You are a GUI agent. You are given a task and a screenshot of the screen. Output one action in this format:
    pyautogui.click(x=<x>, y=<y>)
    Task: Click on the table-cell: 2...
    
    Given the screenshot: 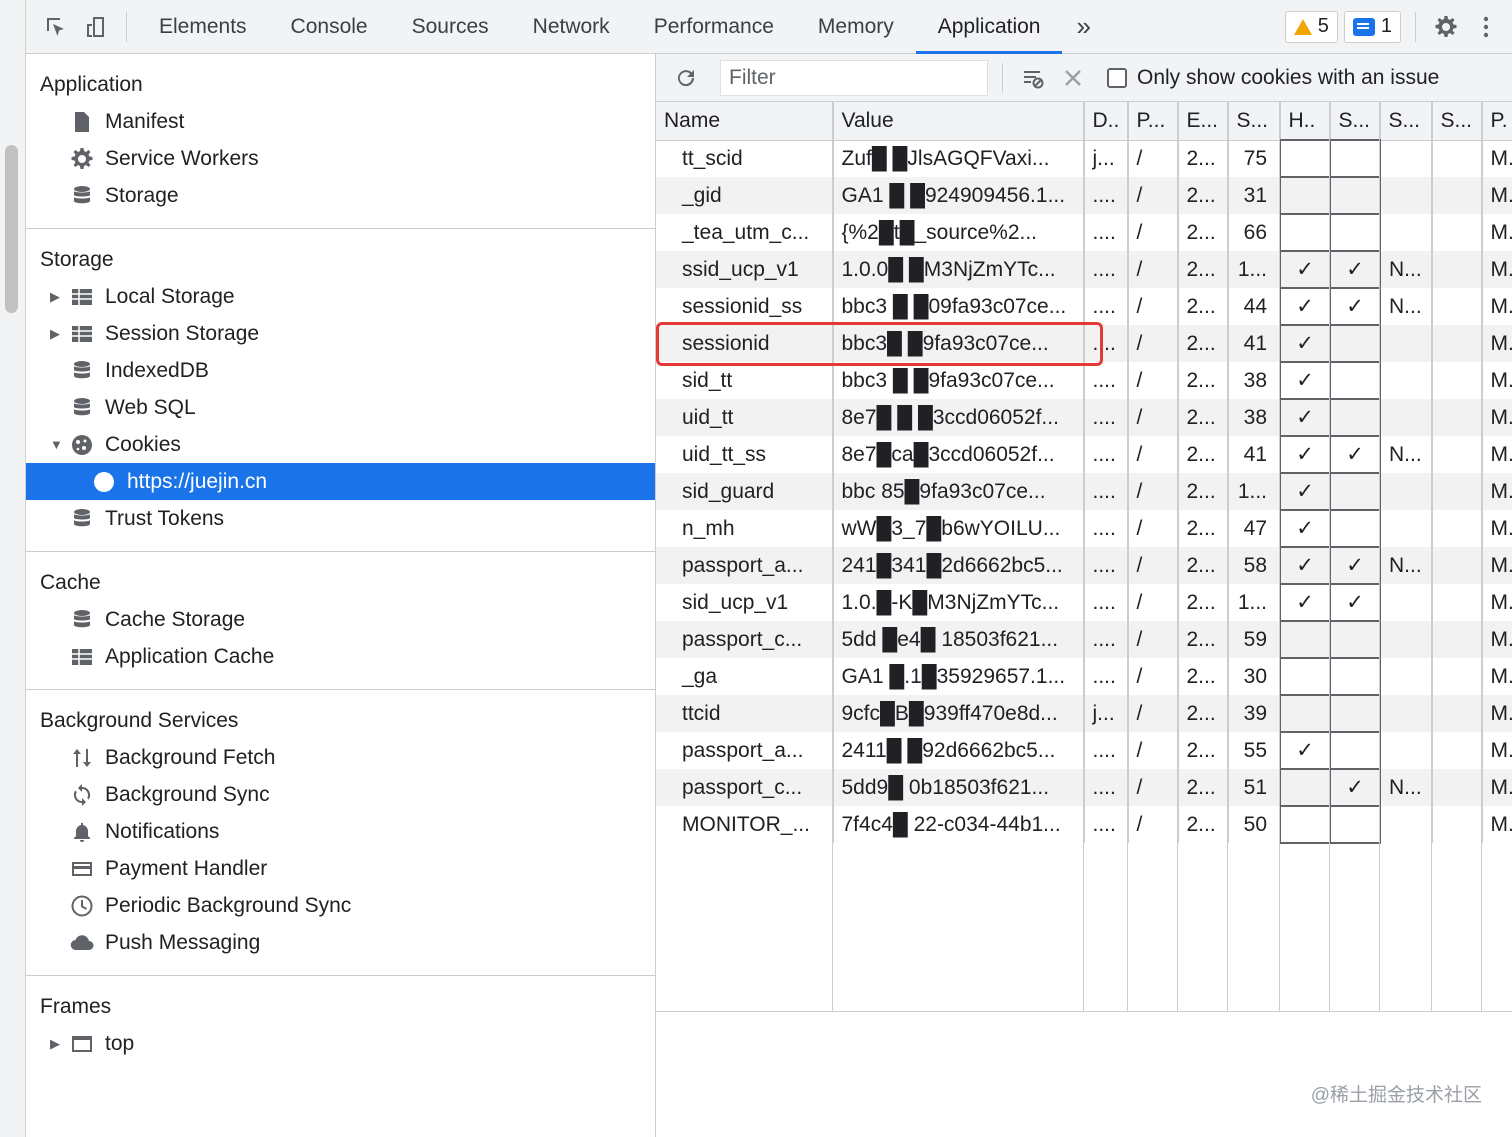 What is the action you would take?
    pyautogui.click(x=1203, y=565)
    